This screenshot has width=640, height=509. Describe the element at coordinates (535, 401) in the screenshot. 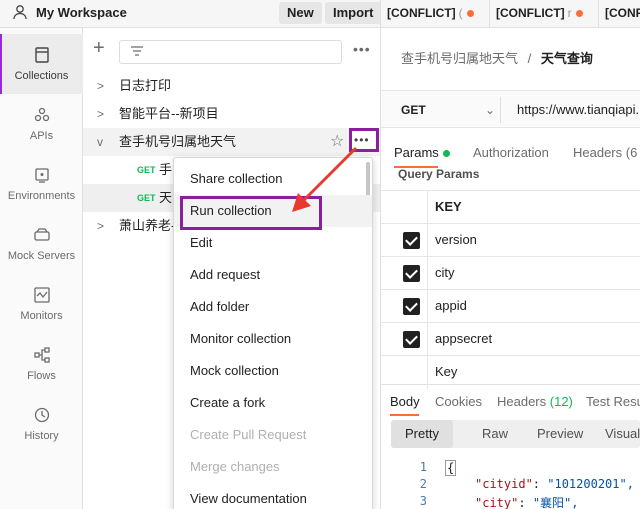

I see `tab-response-headers: Headers (12)` at that location.